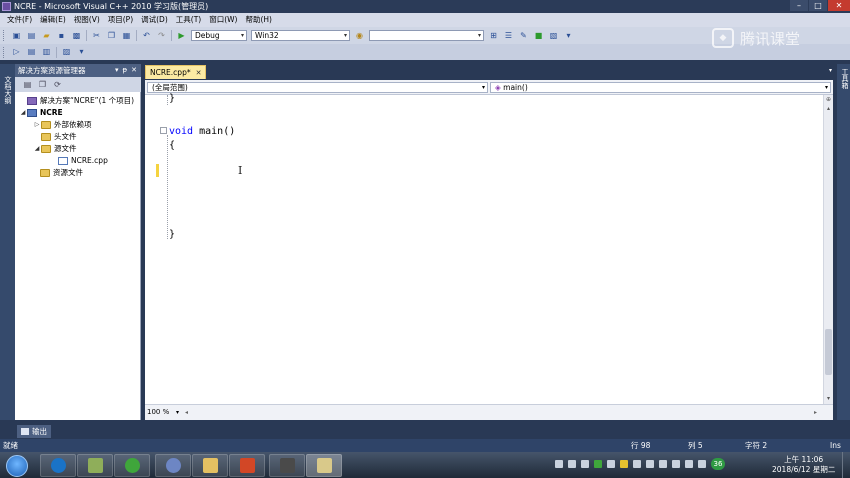 The image size is (850, 478). Describe the element at coordinates (16, 52) in the screenshot. I see `start-without-debugging-icon: ▷` at that location.